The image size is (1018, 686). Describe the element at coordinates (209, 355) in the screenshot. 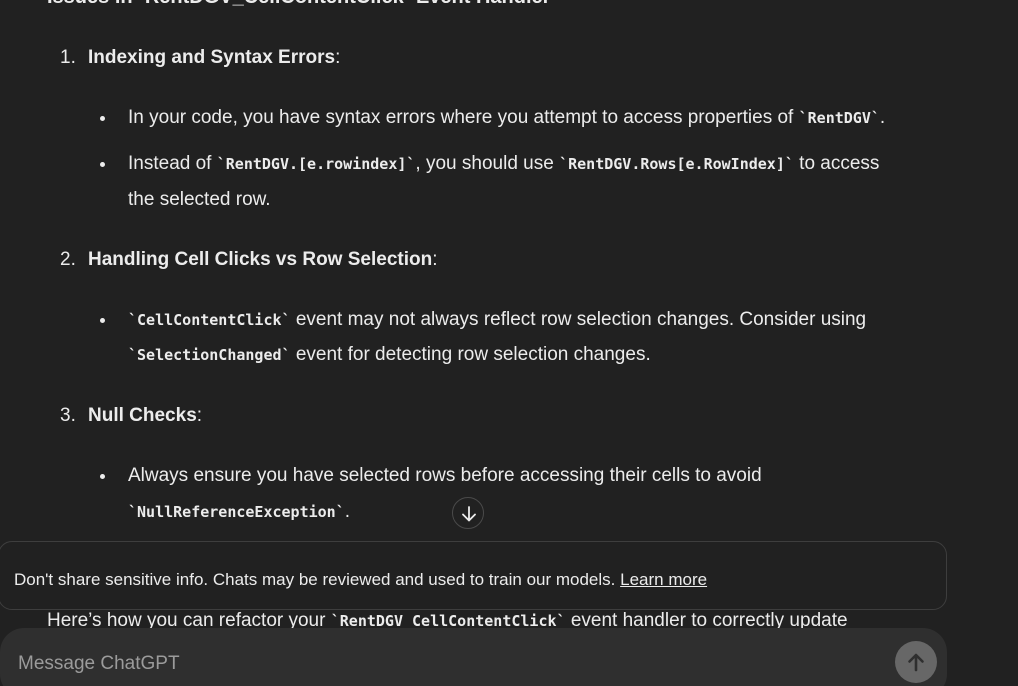

I see `inline-code: `SelectionChanged`` at that location.